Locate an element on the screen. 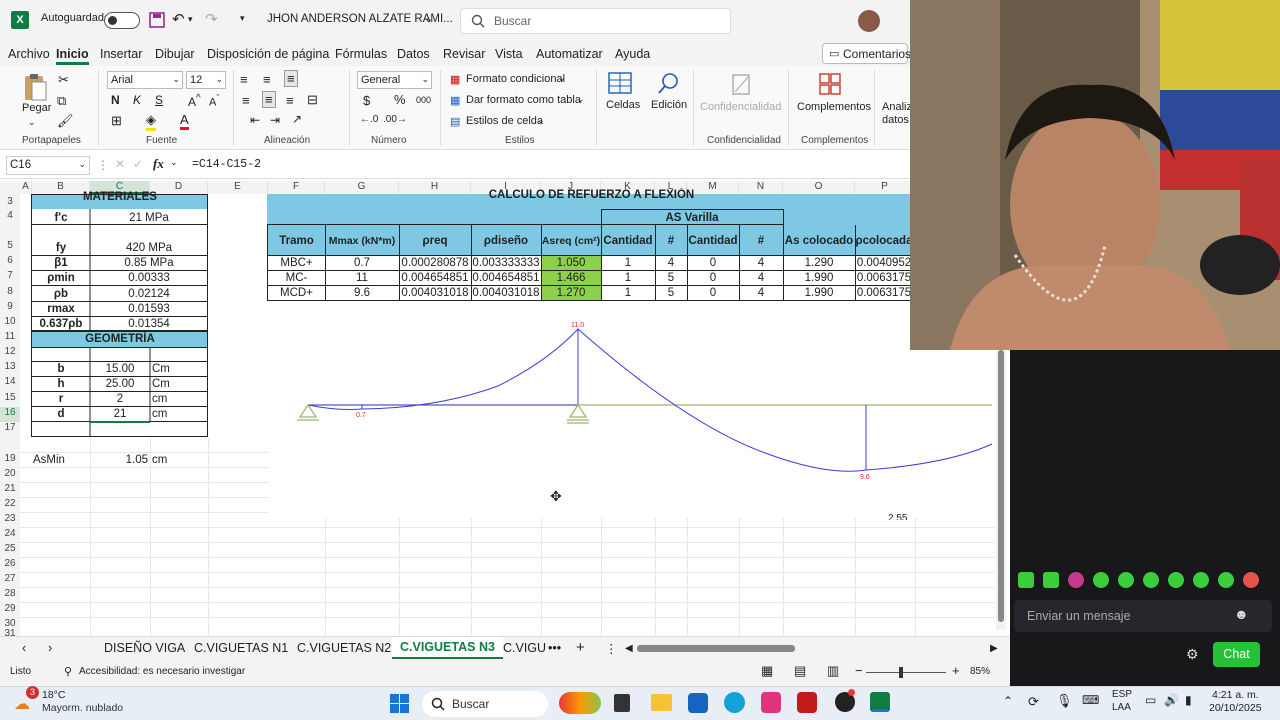 This screenshot has width=1280, height=720. emoji-icon: ☻ is located at coordinates (1241, 614).